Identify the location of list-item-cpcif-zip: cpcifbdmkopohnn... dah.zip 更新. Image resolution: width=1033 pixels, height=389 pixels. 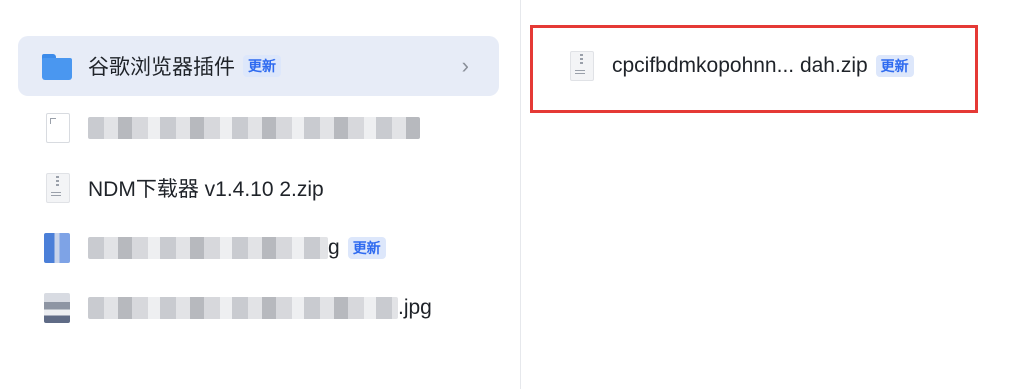
(775, 66).